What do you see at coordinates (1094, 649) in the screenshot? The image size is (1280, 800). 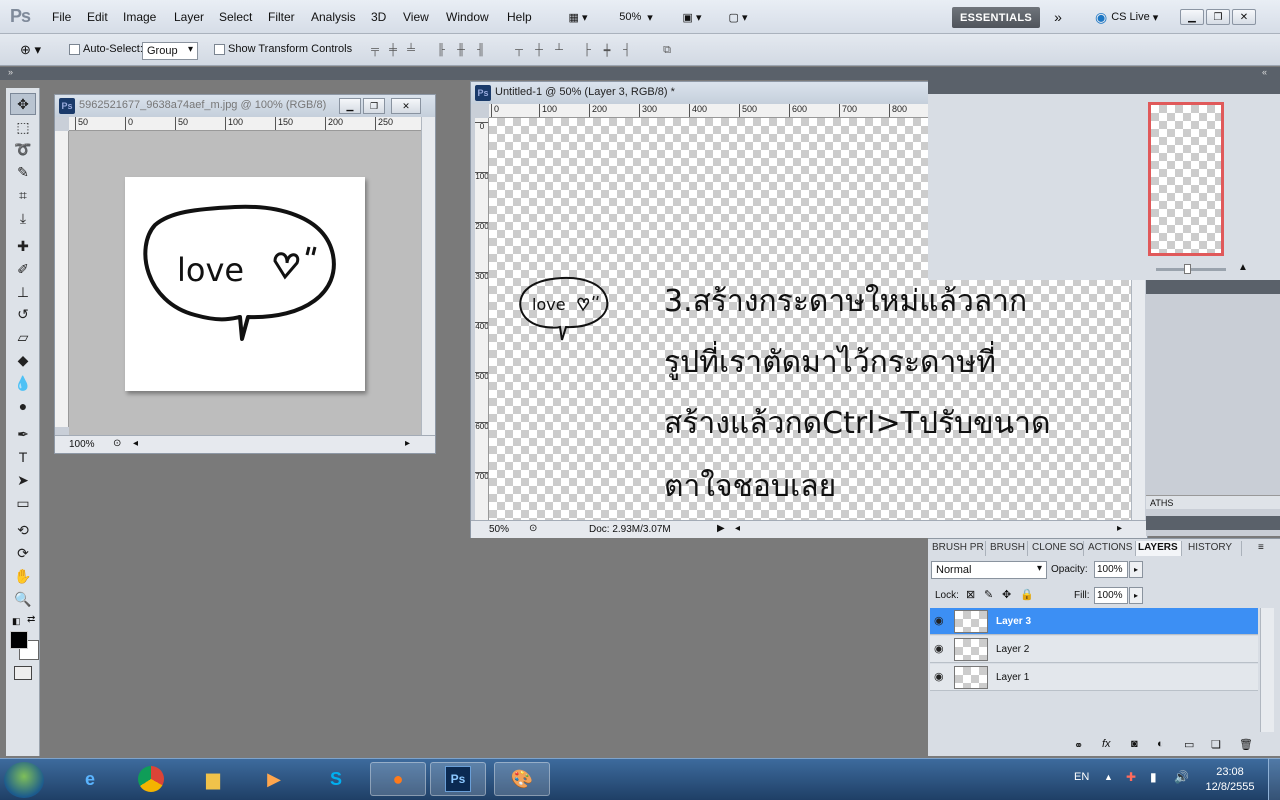 I see `layer-row-2: ◉ Layer 2` at bounding box center [1094, 649].